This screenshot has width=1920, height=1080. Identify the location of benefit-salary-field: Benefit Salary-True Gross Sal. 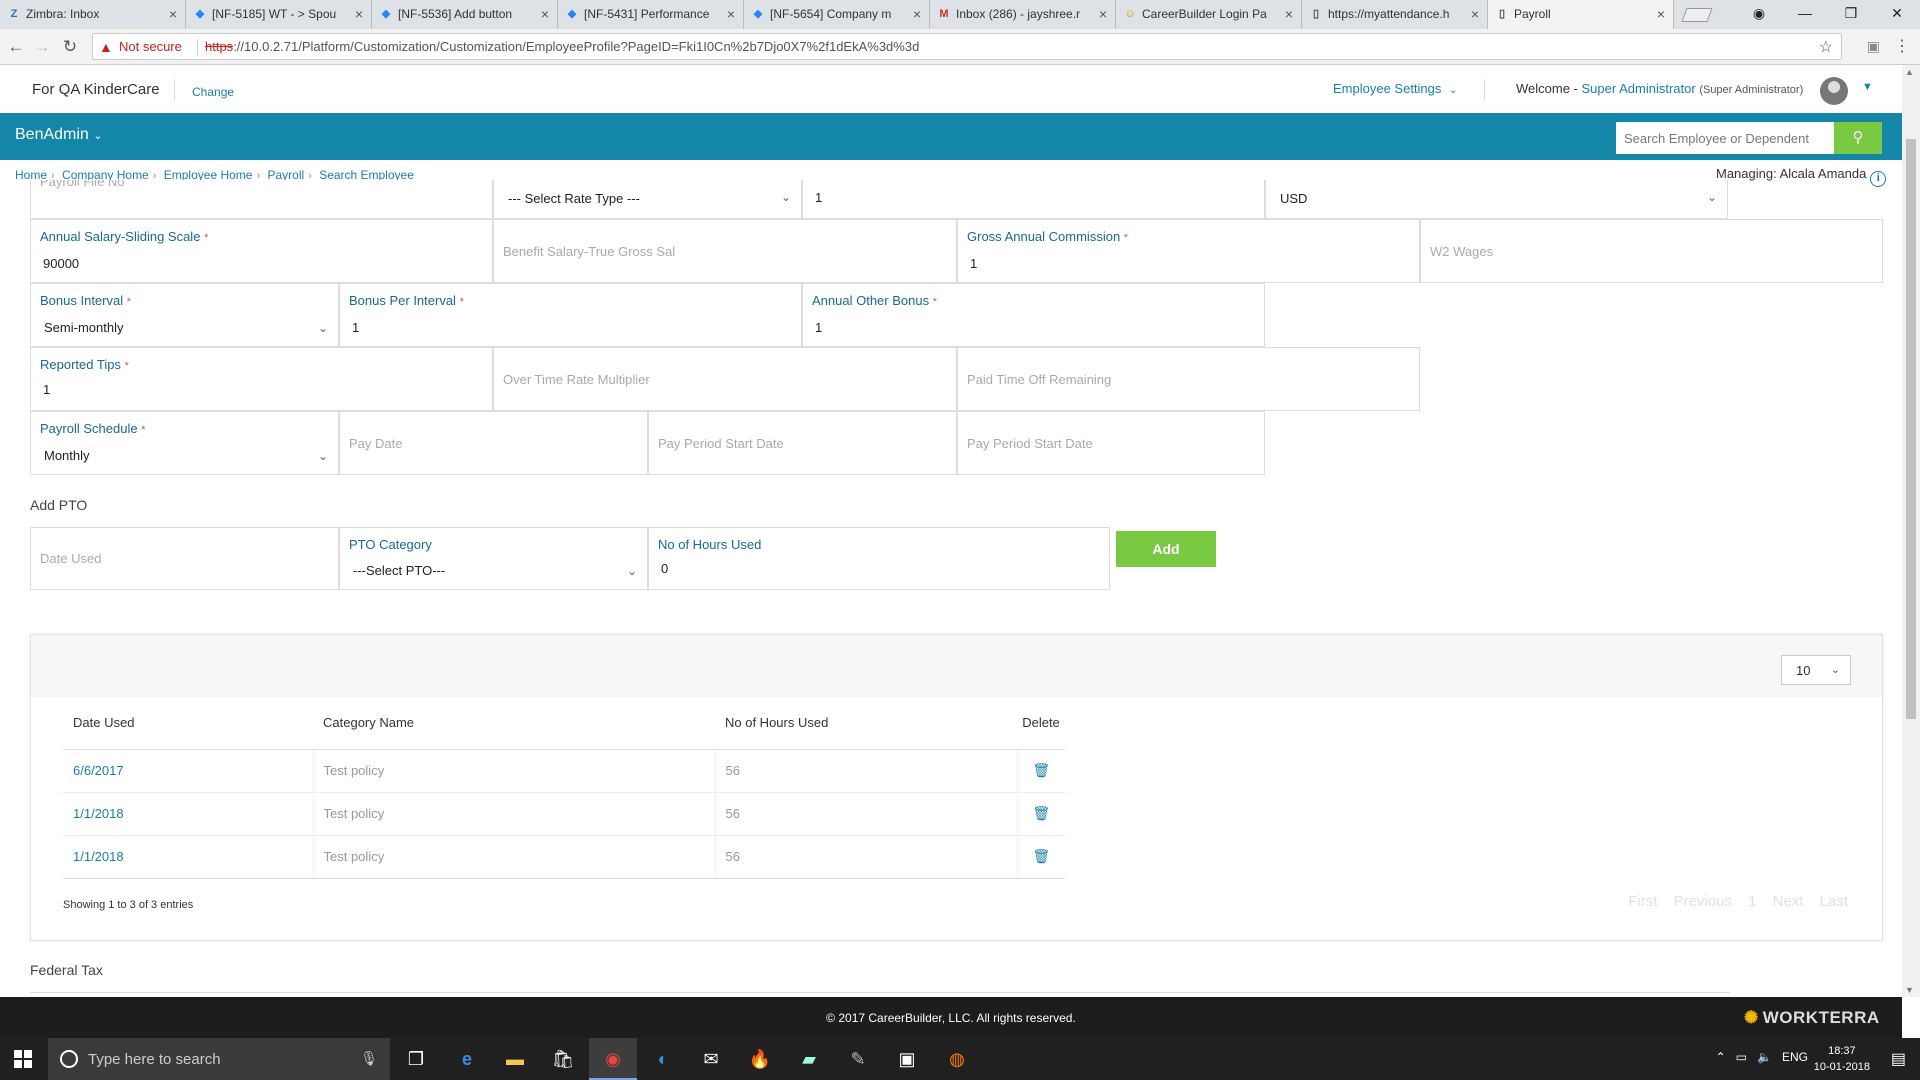
(725, 251).